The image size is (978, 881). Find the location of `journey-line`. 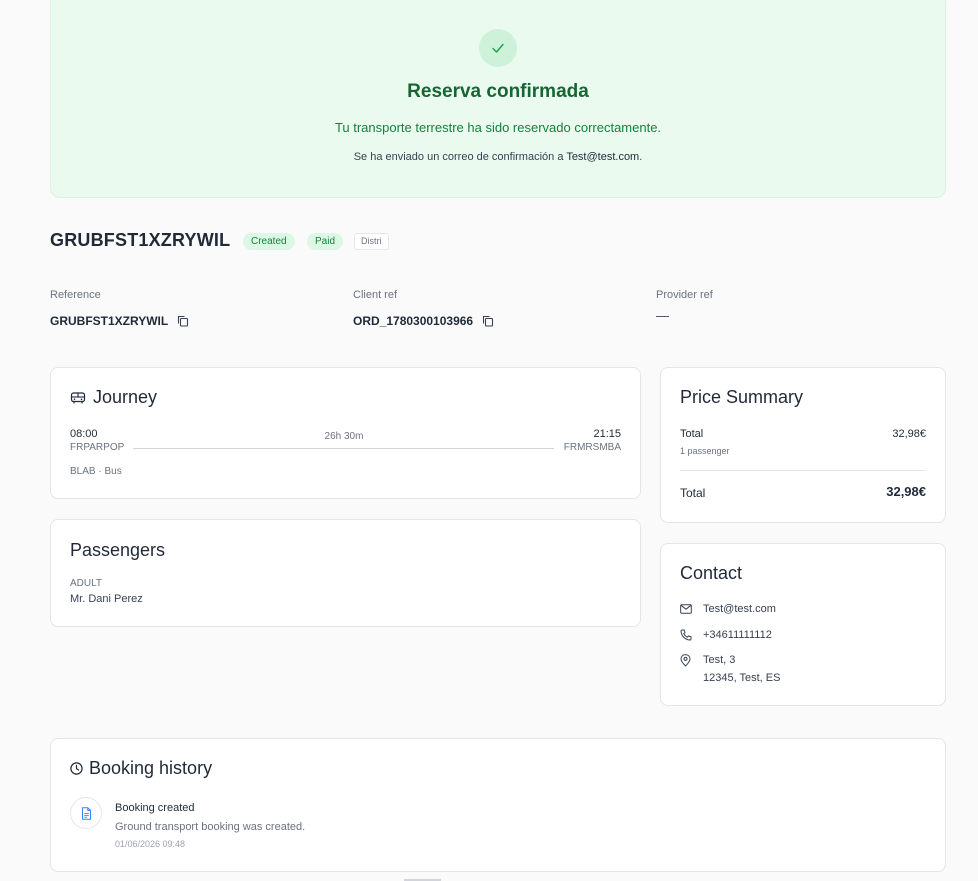

journey-line is located at coordinates (343, 448).